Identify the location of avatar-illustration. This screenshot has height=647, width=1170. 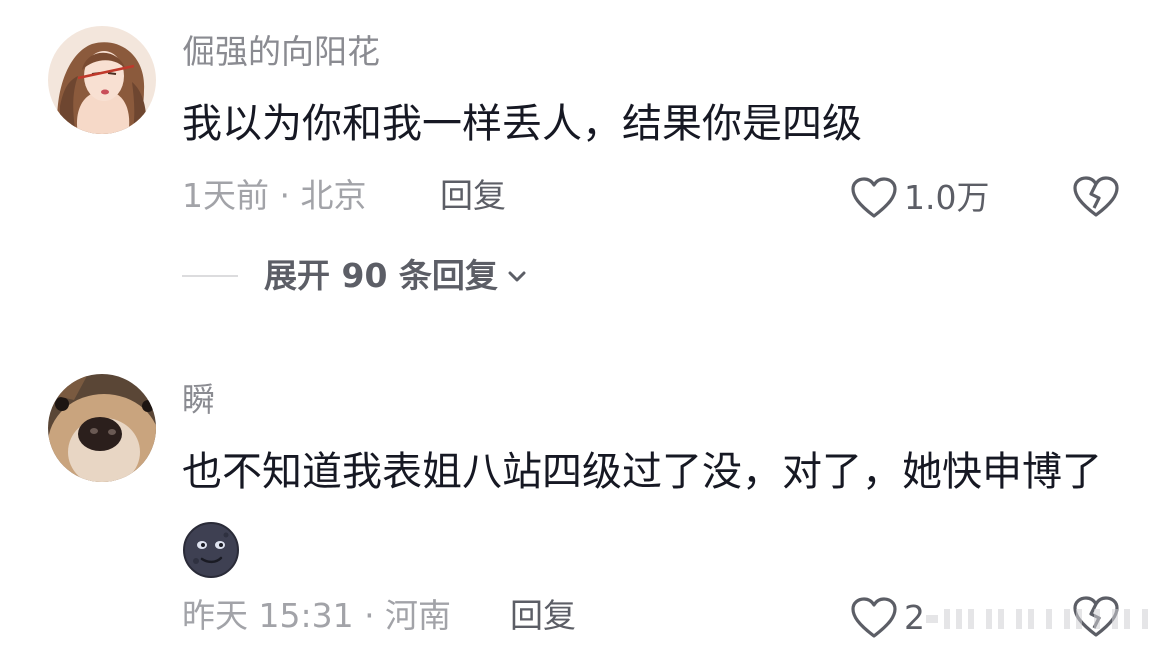
(102, 80).